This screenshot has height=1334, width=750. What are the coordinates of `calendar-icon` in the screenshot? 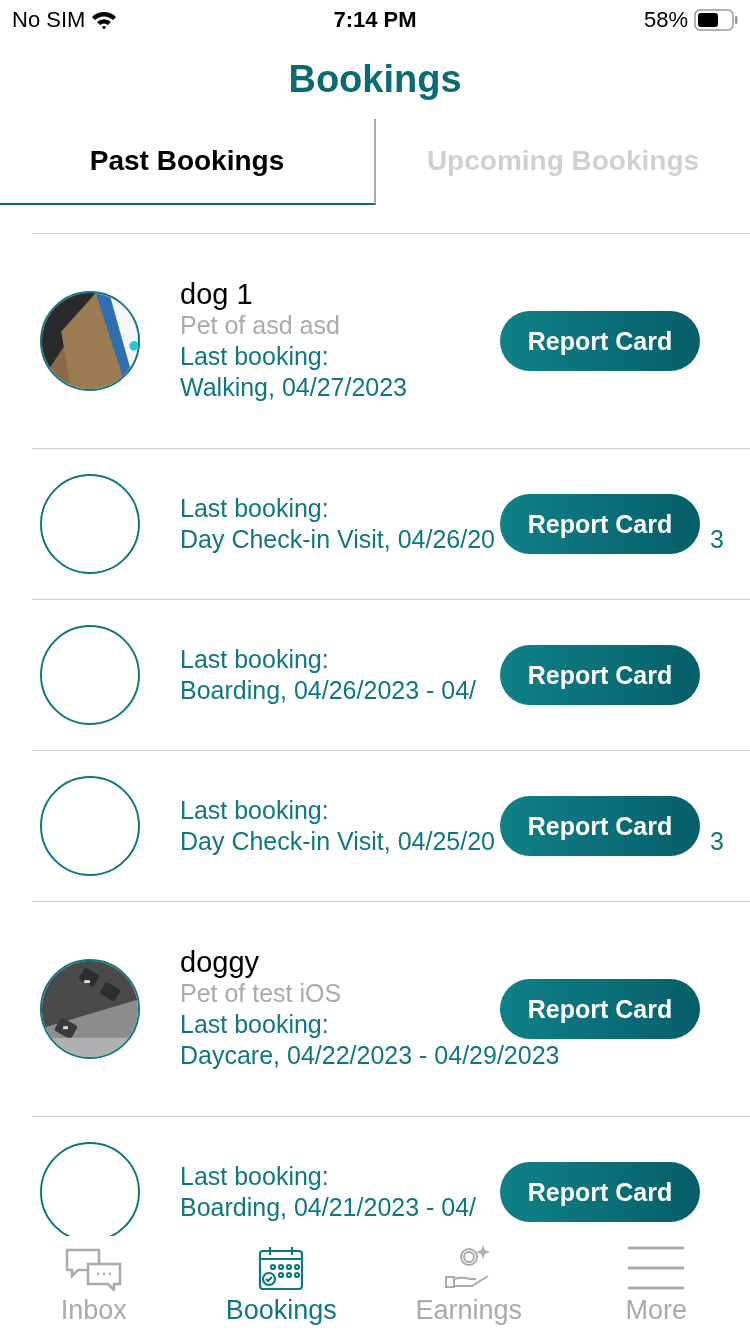 It's located at (281, 1268).